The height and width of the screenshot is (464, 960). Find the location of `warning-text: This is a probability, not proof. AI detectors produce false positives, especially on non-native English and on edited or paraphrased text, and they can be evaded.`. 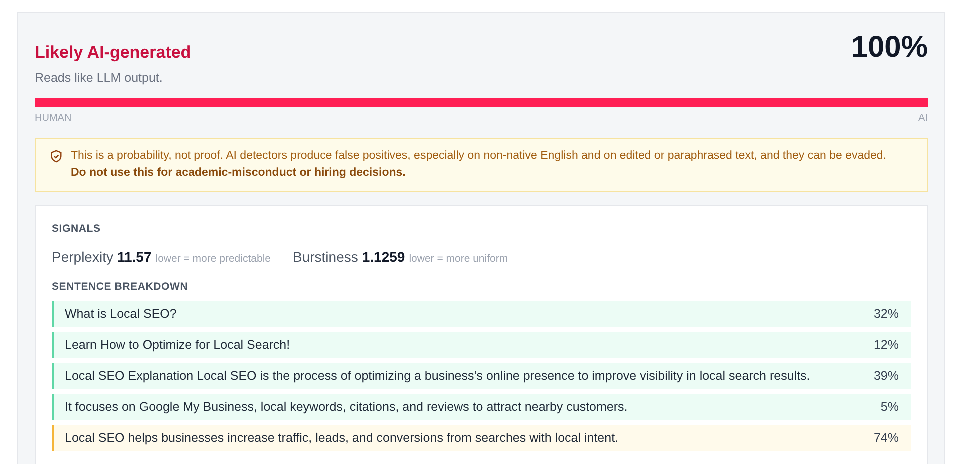

warning-text: This is a probability, not proof. AI detectors produce false positives, especially on non-native English and on edited or paraphrased text, and they can be evaded. is located at coordinates (479, 156).